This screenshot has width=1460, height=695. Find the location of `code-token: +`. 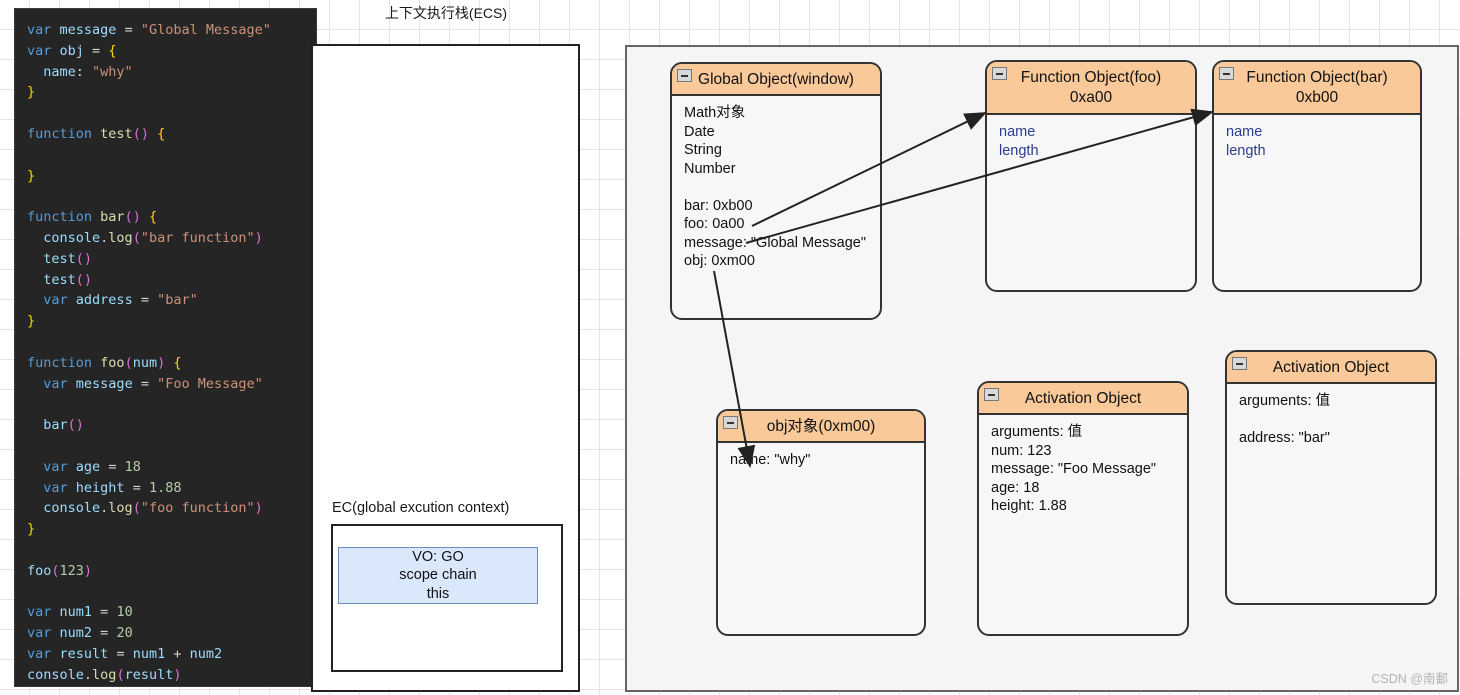

code-token: + is located at coordinates (177, 653).